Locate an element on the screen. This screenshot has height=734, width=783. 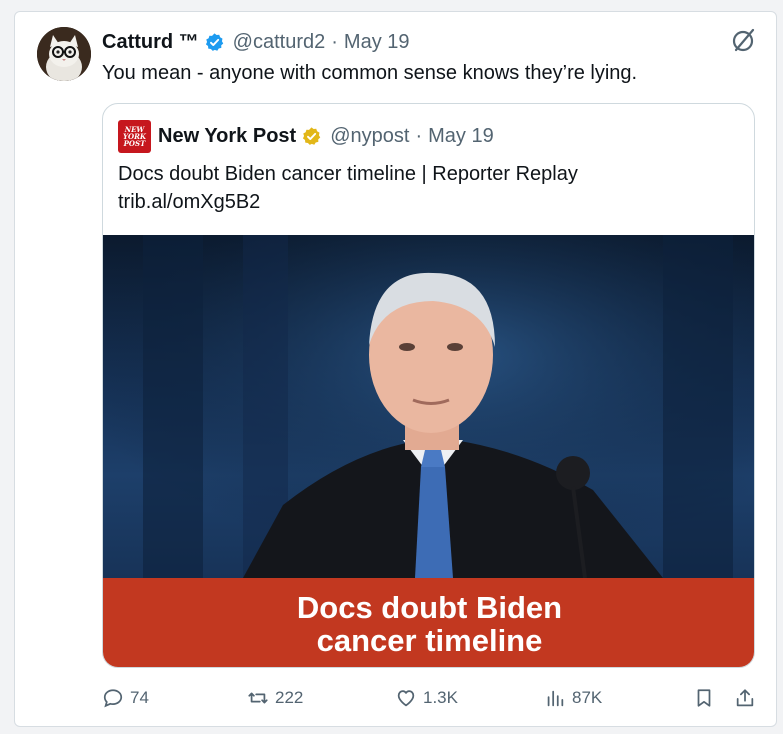
cat-avatar-image is located at coordinates (64, 54).